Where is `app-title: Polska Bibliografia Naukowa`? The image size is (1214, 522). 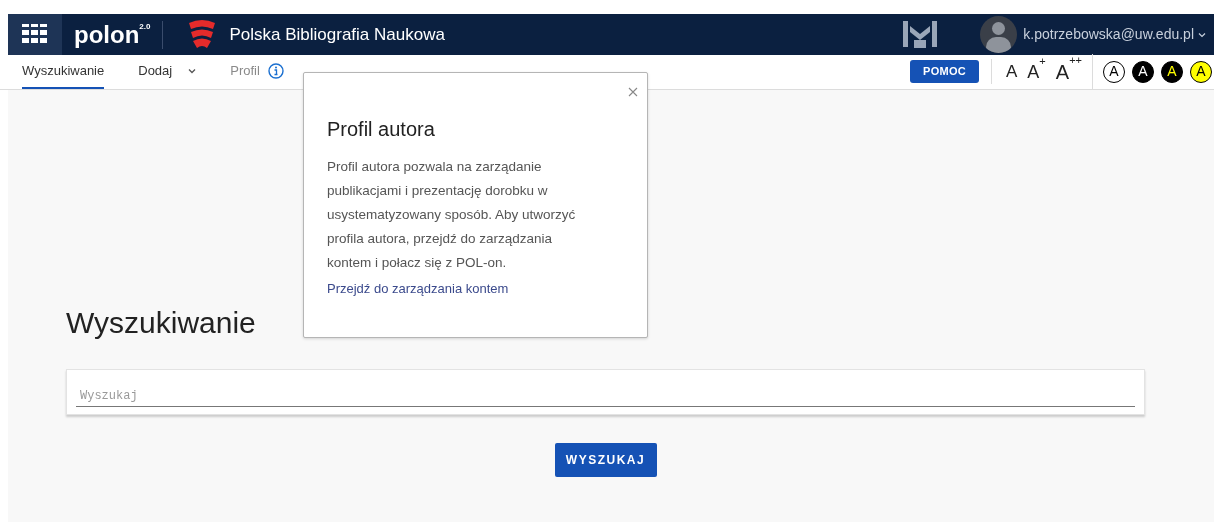 app-title: Polska Bibliografia Naukowa is located at coordinates (337, 34).